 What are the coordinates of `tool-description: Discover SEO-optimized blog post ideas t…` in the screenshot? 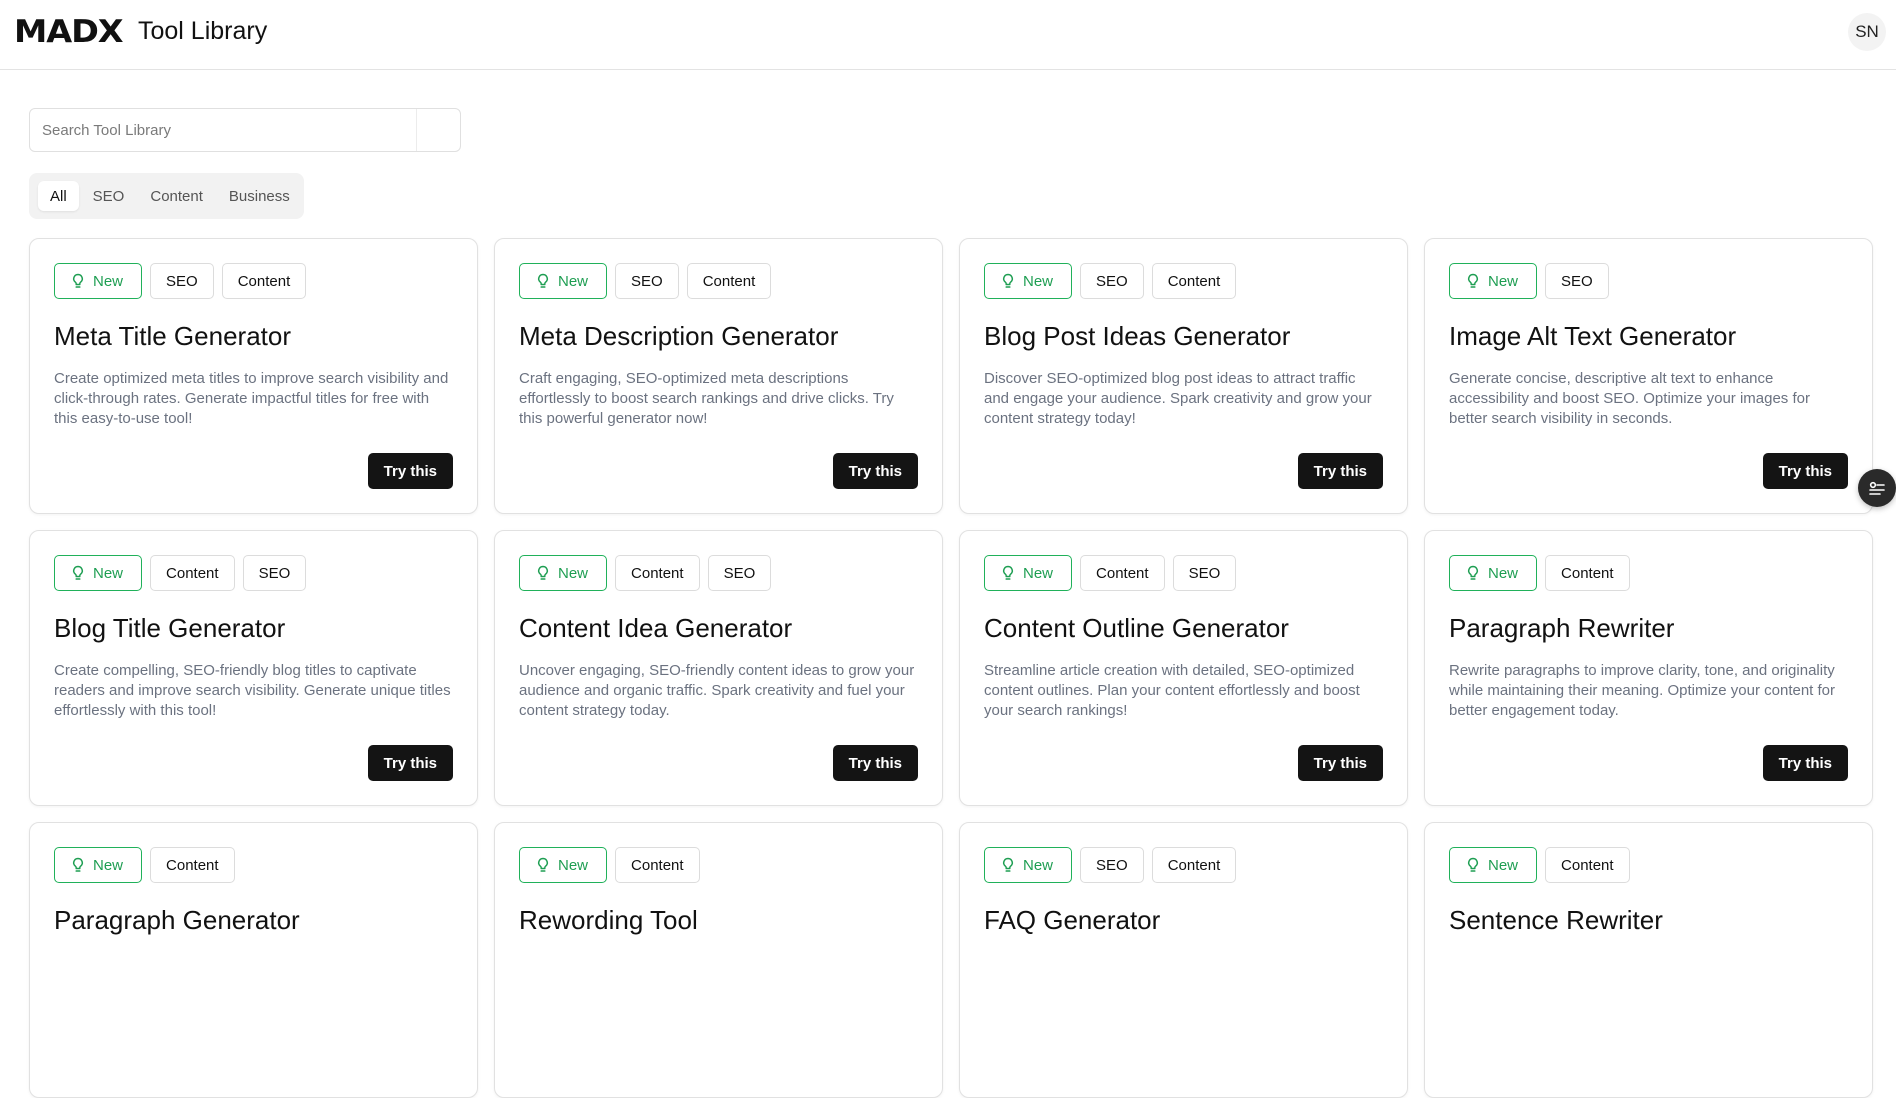 It's located at (1178, 398).